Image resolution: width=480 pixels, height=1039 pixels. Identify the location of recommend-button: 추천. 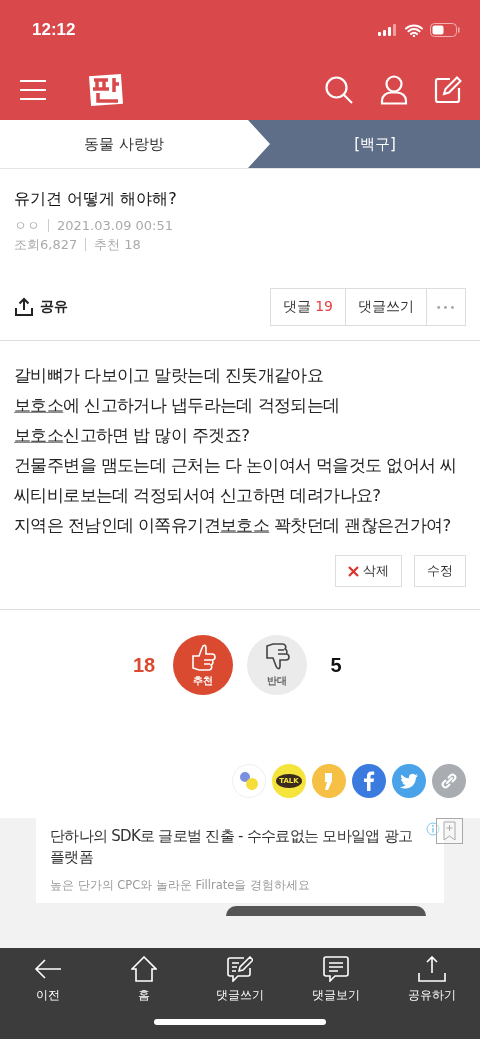
(203, 665).